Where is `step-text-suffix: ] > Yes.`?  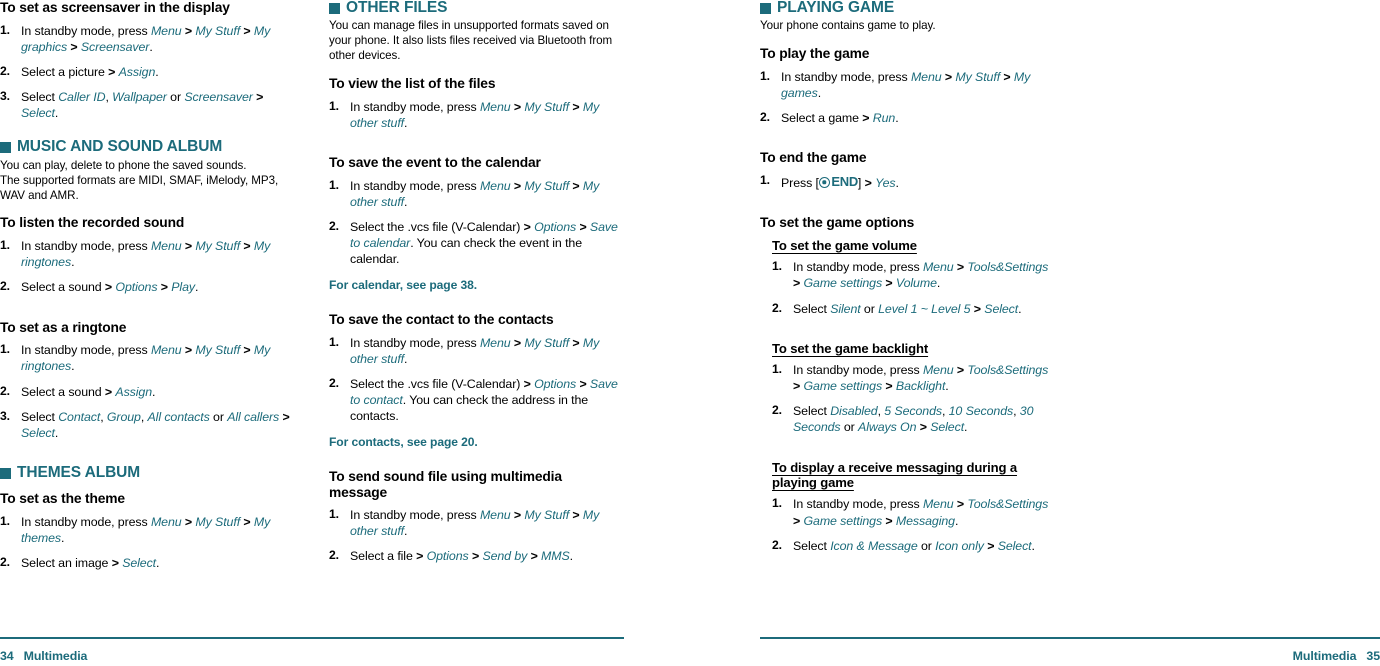 step-text-suffix: ] > Yes. is located at coordinates (878, 182).